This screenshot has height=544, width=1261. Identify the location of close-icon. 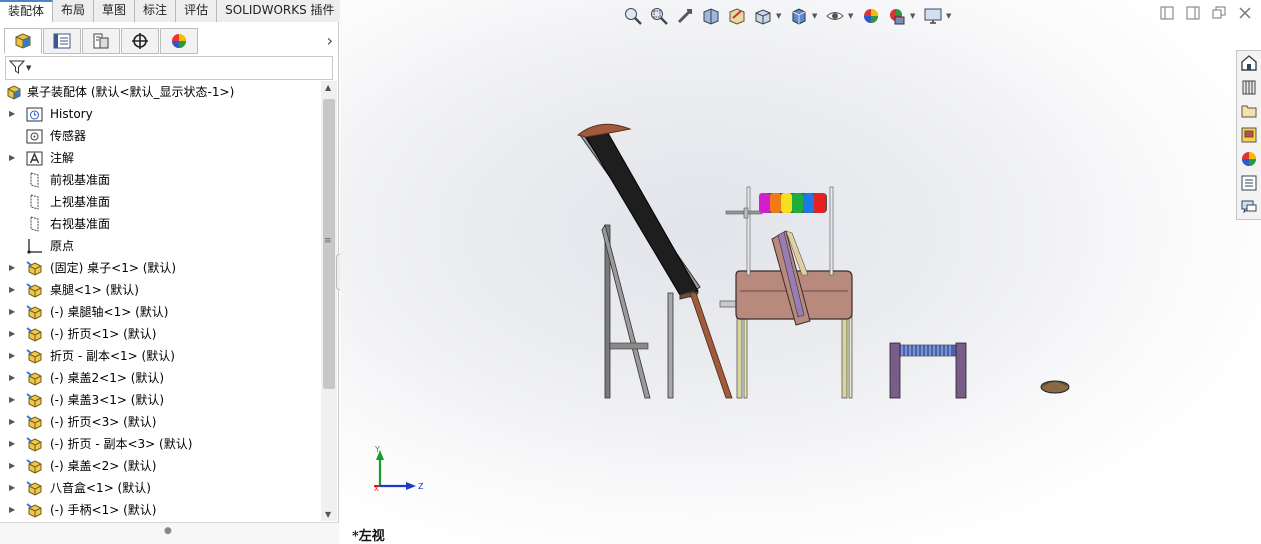
(1245, 14).